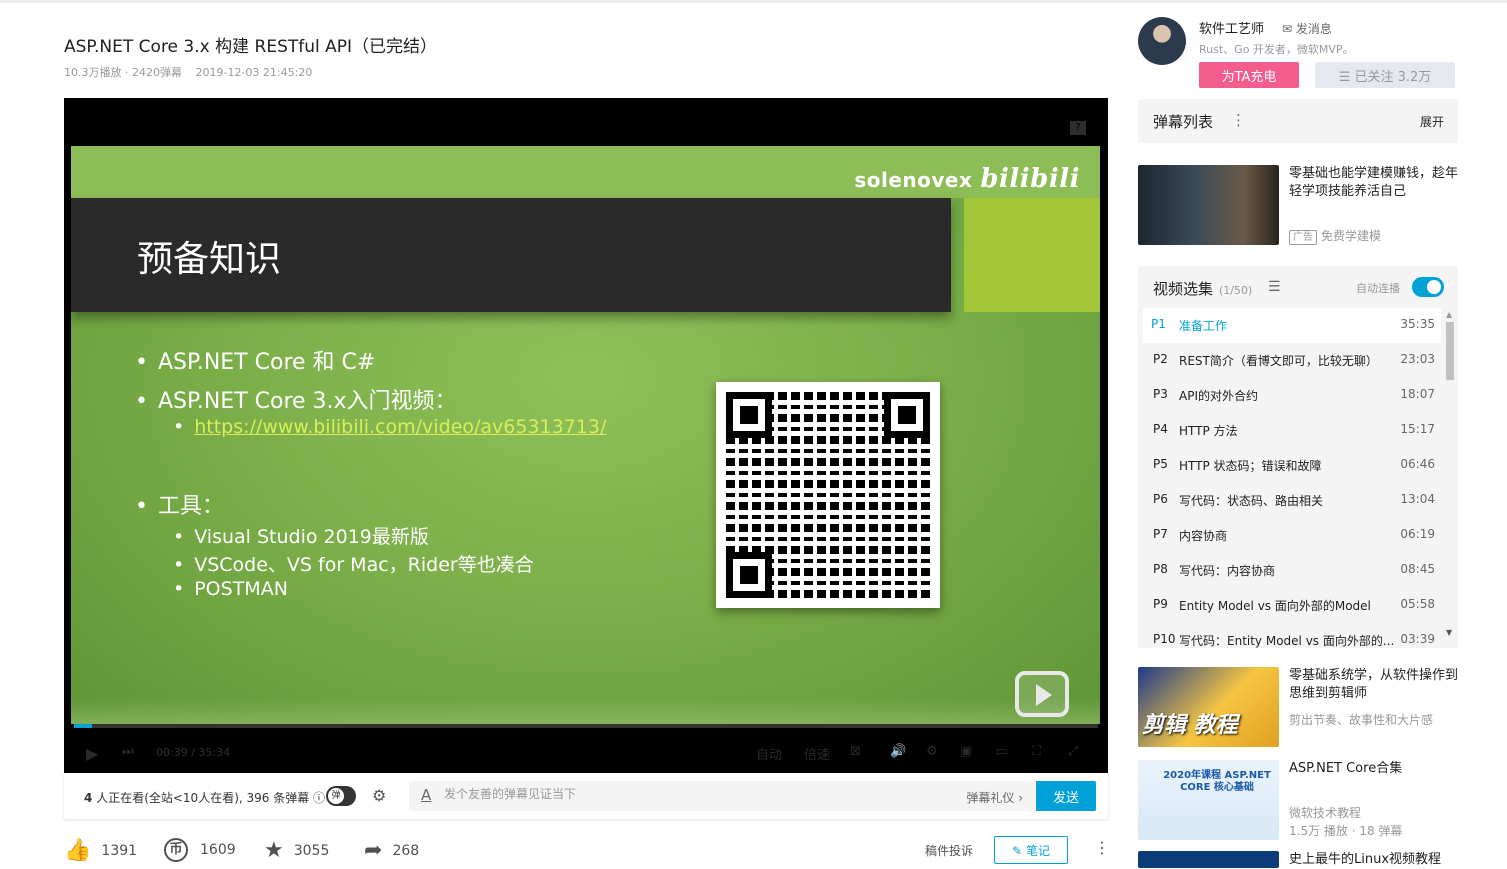  Describe the element at coordinates (644, 794) in the screenshot. I see `danmaku-input` at that location.